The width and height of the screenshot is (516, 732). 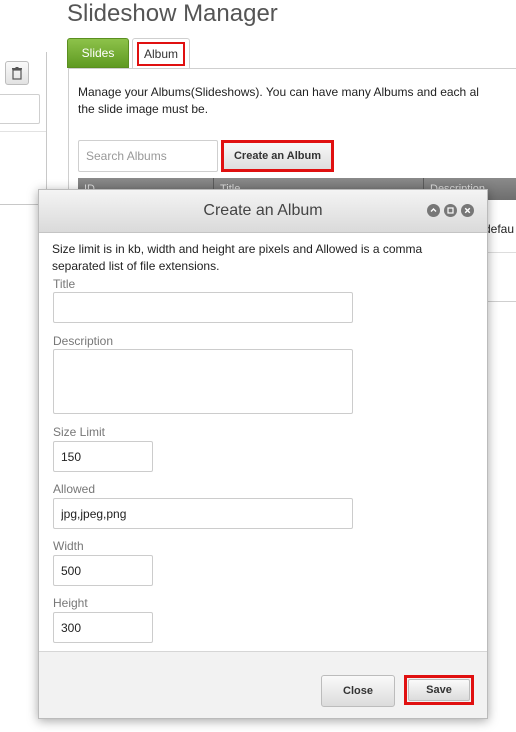 What do you see at coordinates (203, 381) in the screenshot?
I see `description-field` at bounding box center [203, 381].